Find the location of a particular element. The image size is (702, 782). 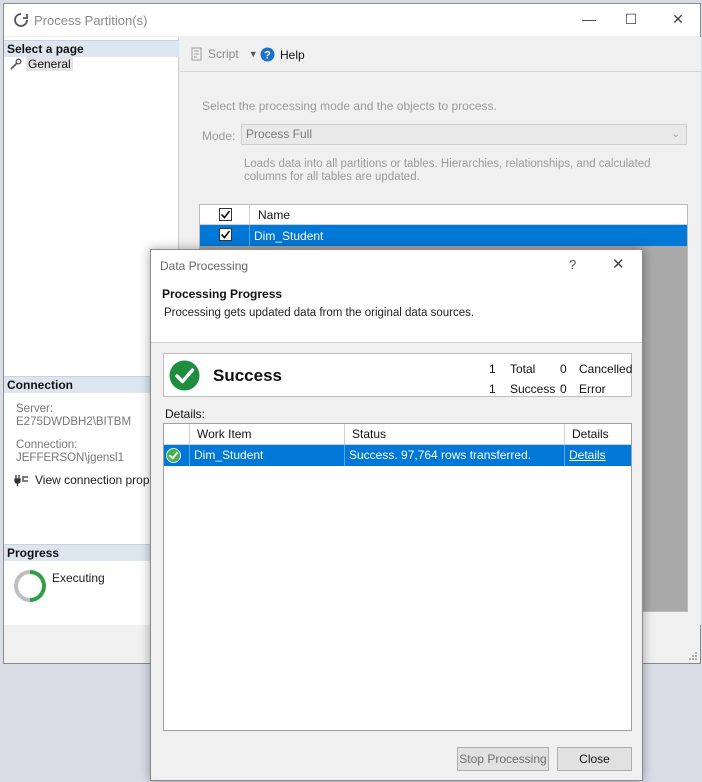

select-page-header: Select a page is located at coordinates (91, 48).